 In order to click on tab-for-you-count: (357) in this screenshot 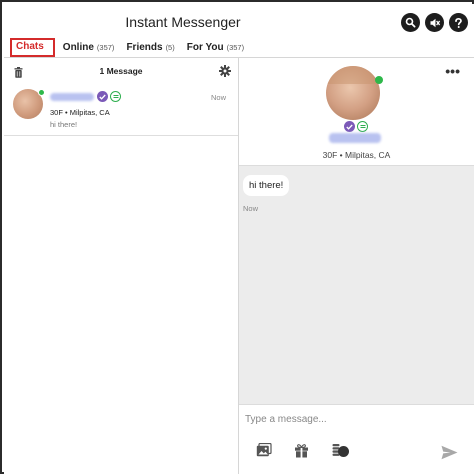, I will do `click(235, 47)`.